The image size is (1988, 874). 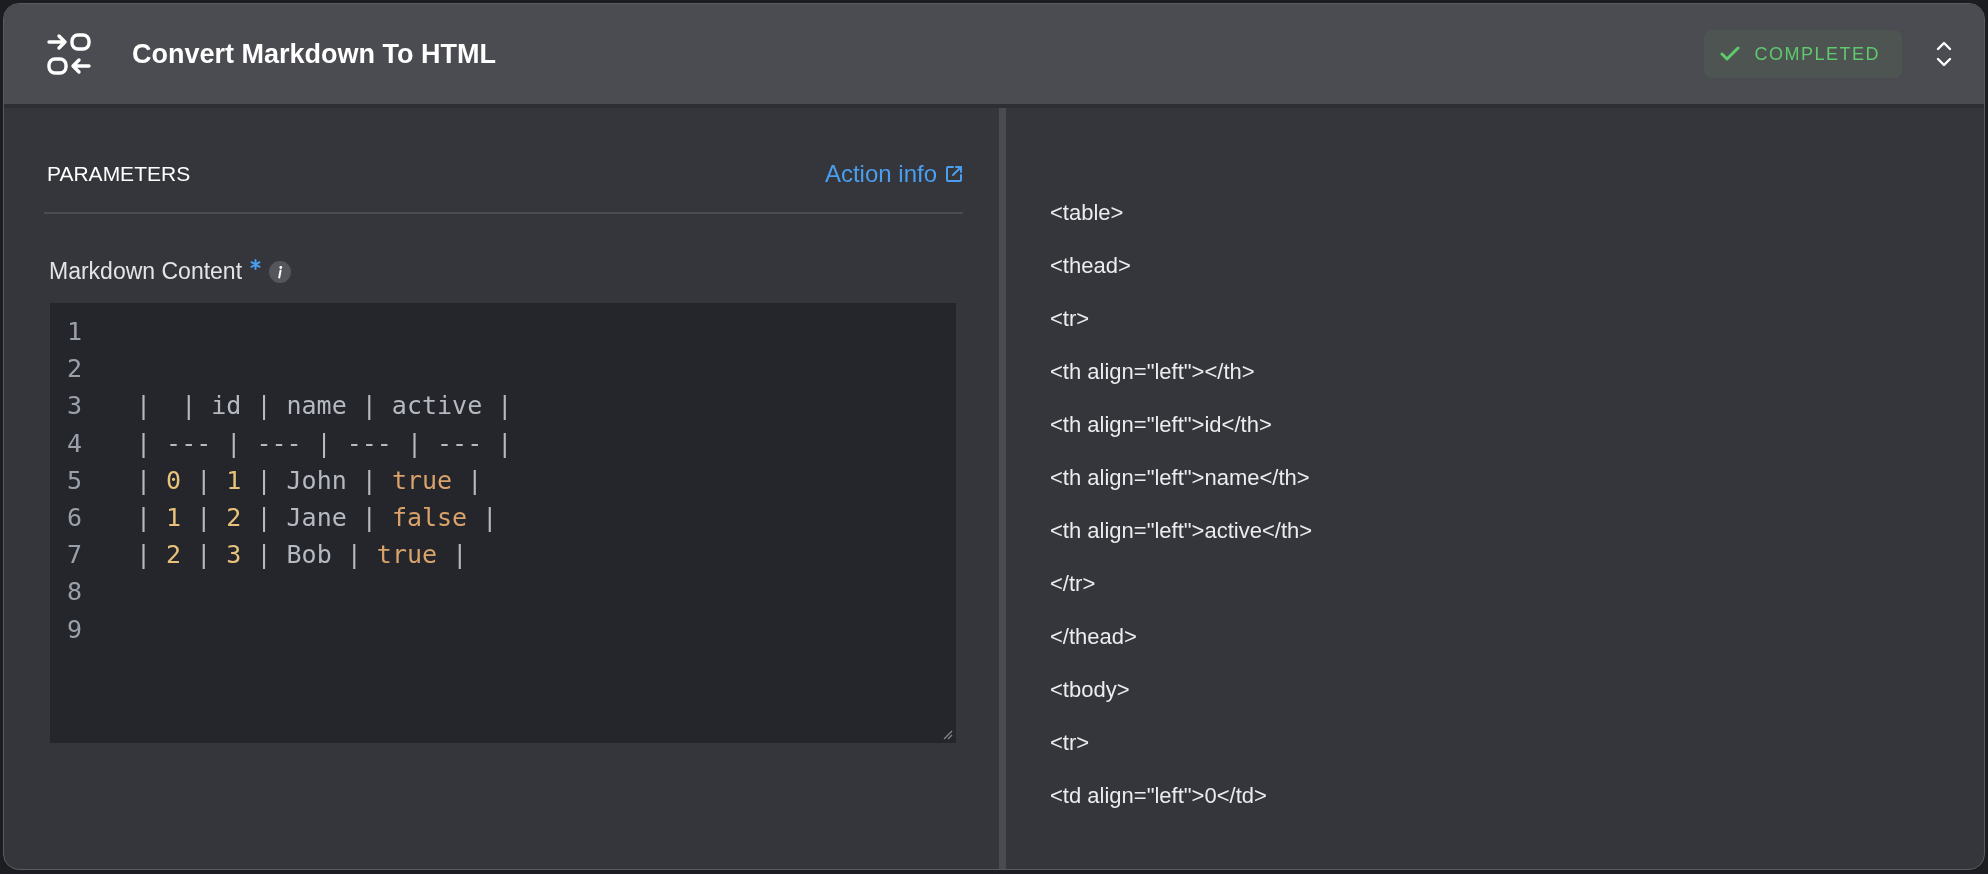 What do you see at coordinates (73, 518) in the screenshot?
I see `line-number: 6` at bounding box center [73, 518].